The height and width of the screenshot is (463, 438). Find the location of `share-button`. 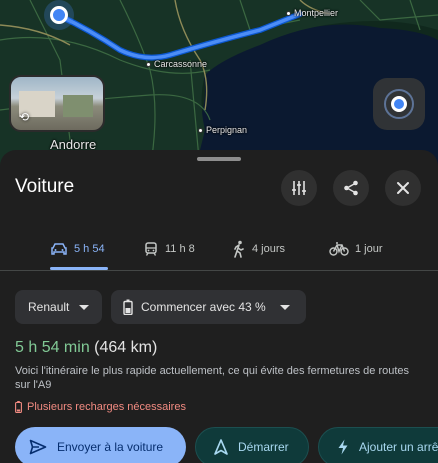

share-button is located at coordinates (351, 188).